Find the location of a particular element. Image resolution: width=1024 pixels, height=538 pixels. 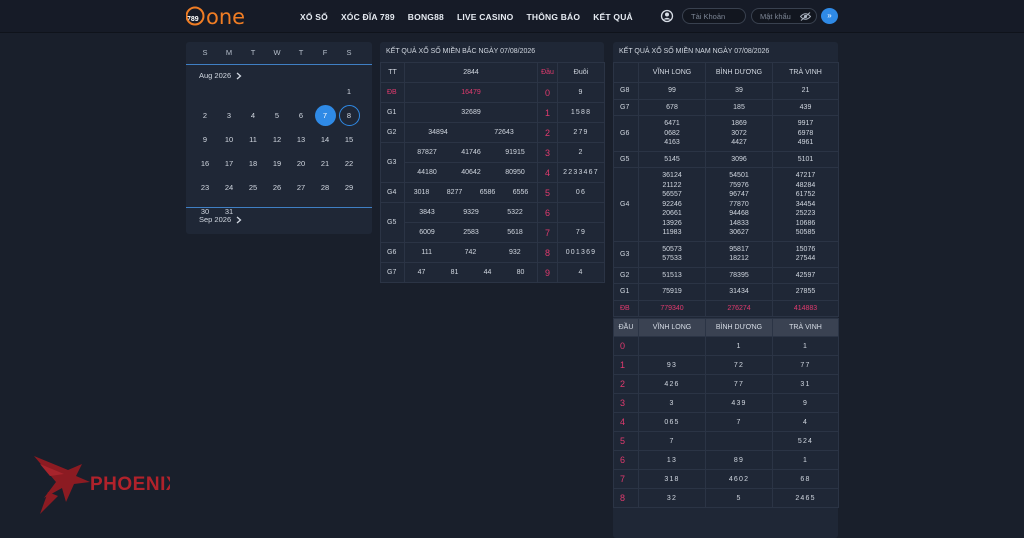

prize-number-group: 111 742 932 is located at coordinates (471, 252).